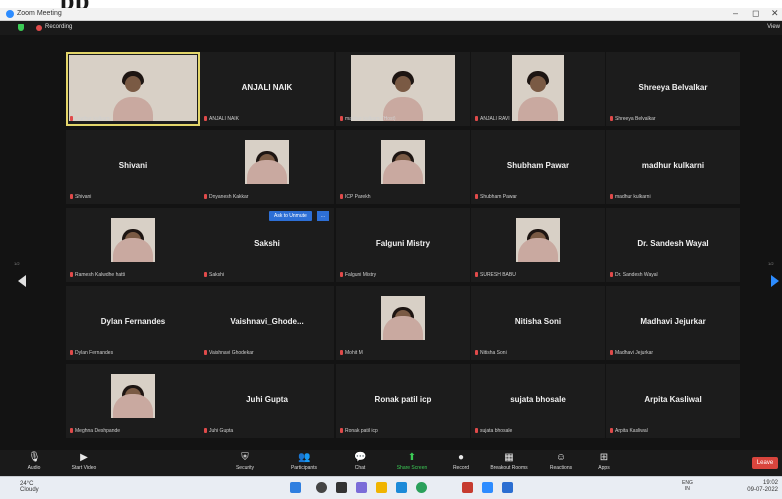  Describe the element at coordinates (403, 401) in the screenshot. I see `participant-tile: Ronak patil icp Ronak patil icp` at that location.